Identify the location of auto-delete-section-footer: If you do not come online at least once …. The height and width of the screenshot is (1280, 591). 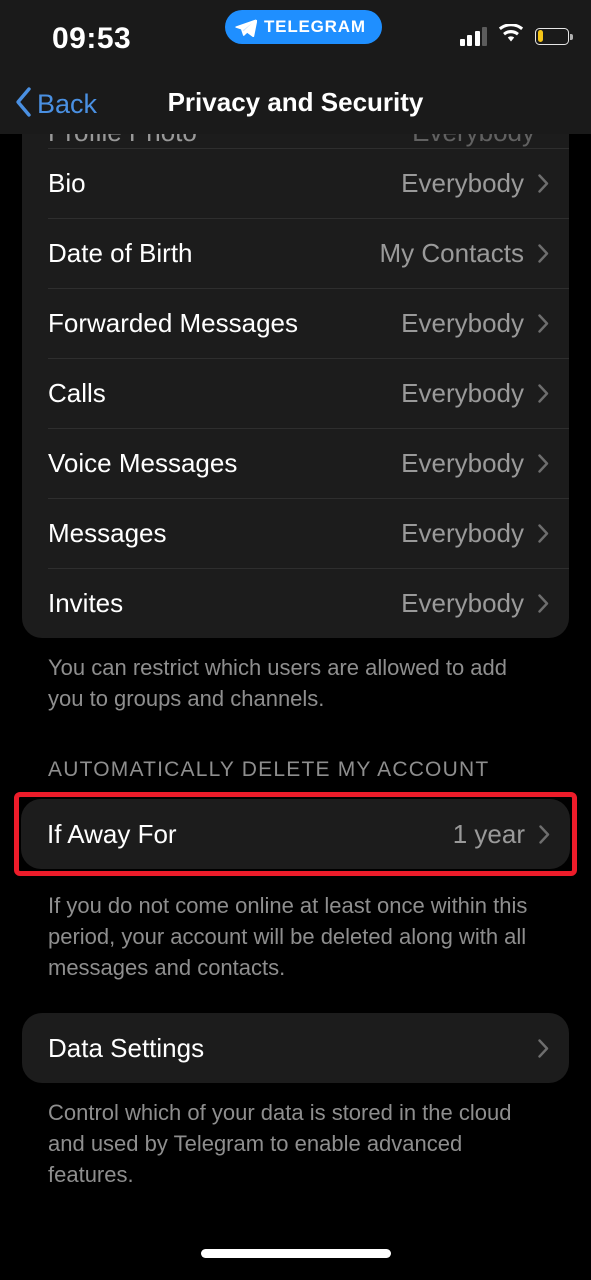
(288, 936).